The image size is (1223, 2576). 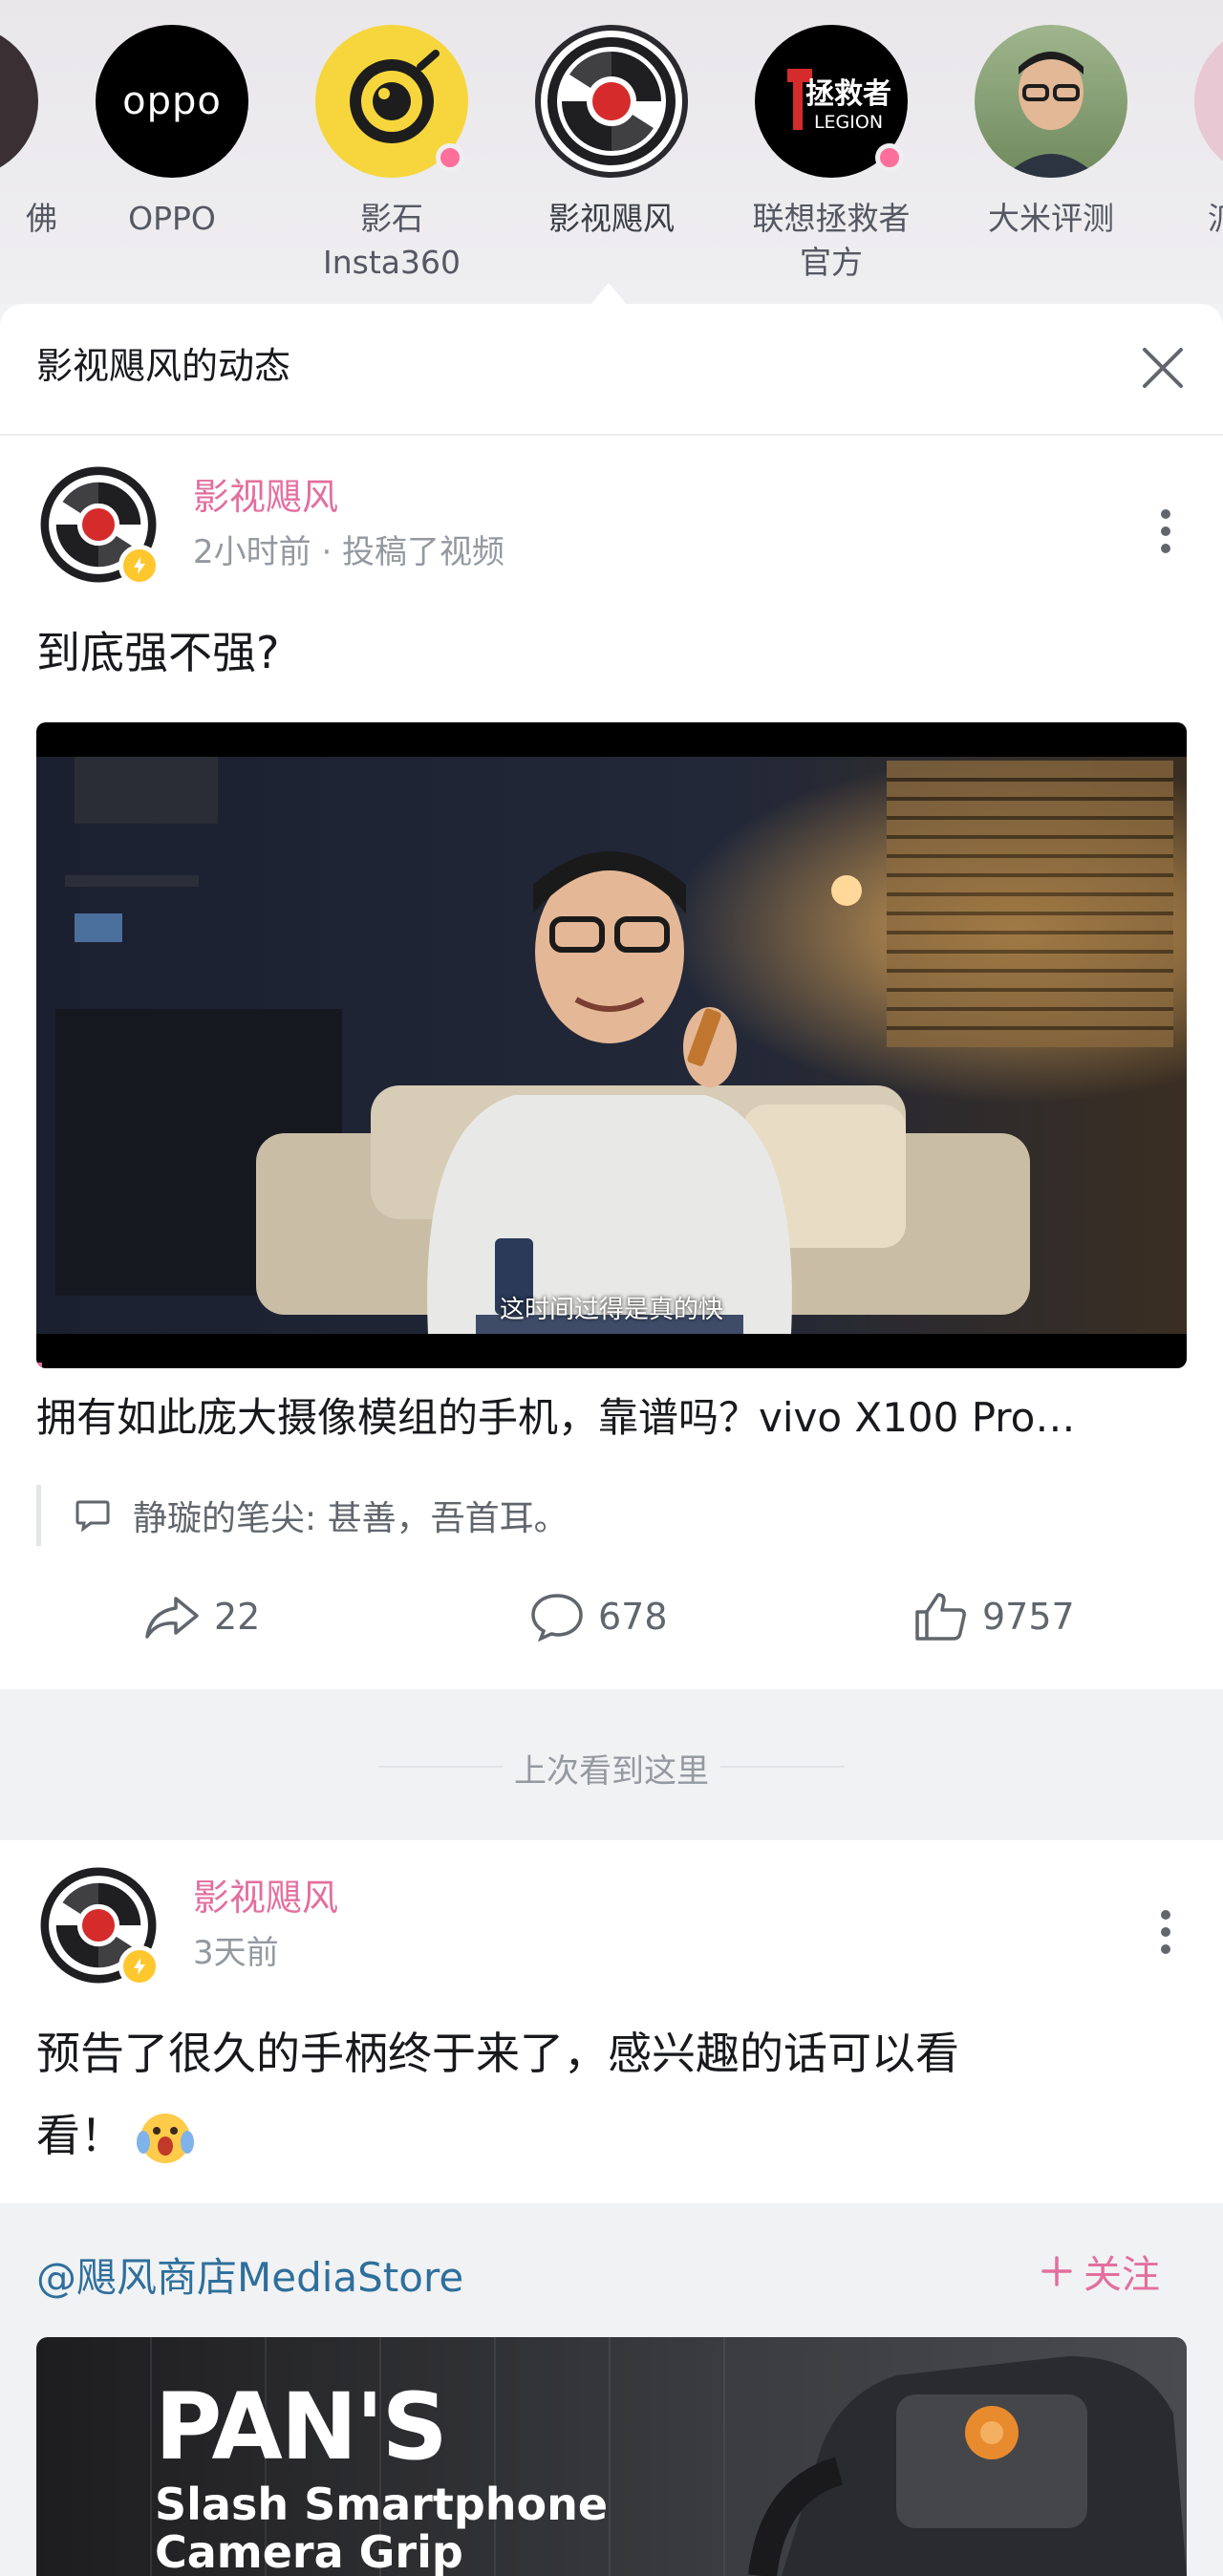 I want to click on strip-item-label: OPPO, so click(x=172, y=218).